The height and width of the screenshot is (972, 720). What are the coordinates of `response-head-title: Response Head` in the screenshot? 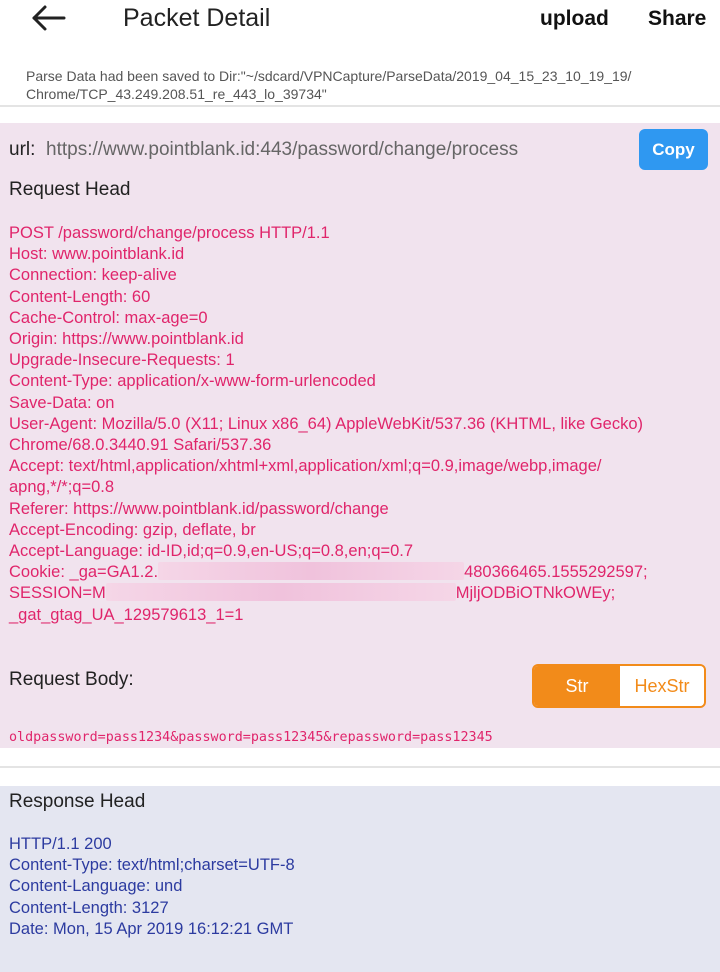 It's located at (77, 801).